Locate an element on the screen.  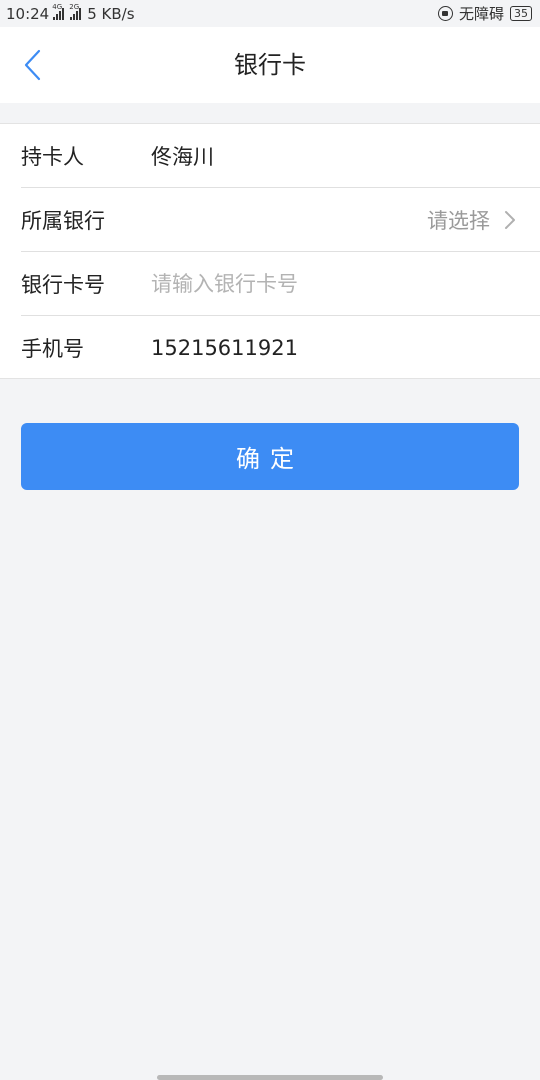
holder-row: 持卡人 佟海川 is located at coordinates (280, 156).